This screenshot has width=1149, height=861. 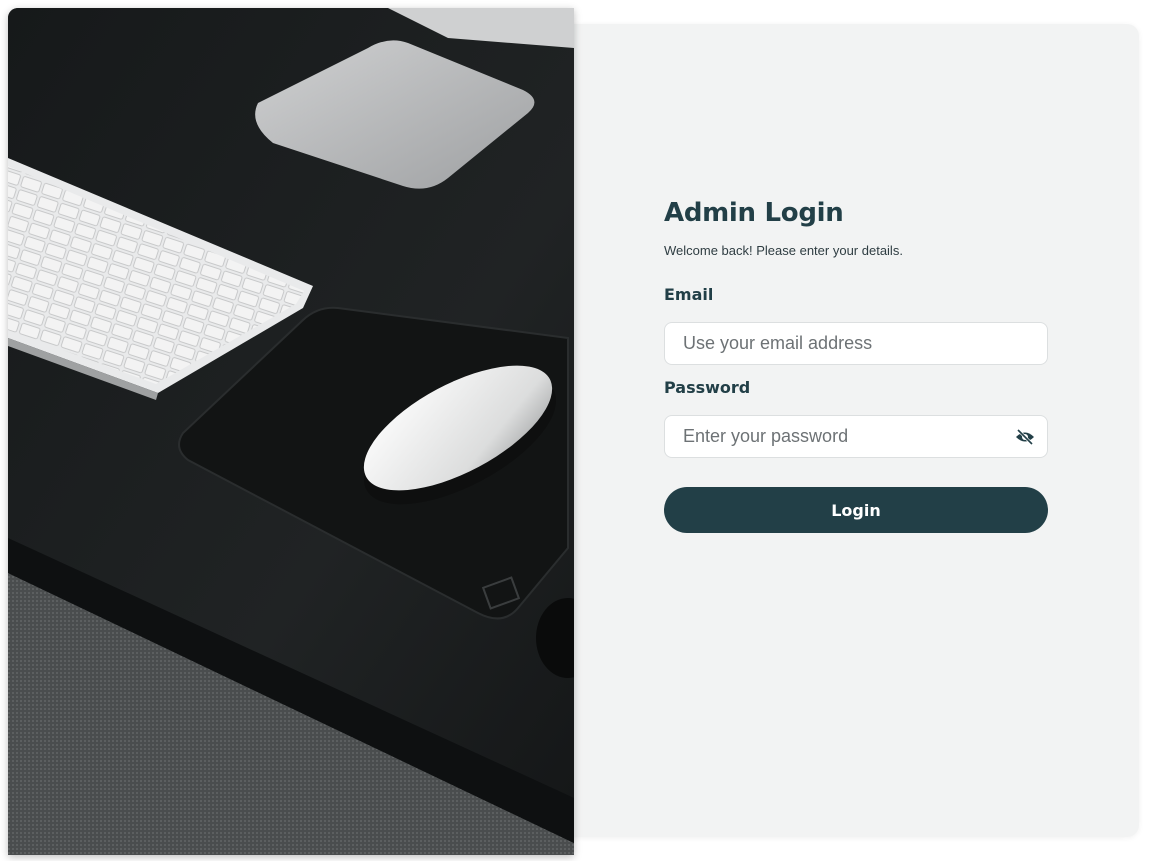 What do you see at coordinates (1025, 437) in the screenshot?
I see `eye-off-icon` at bounding box center [1025, 437].